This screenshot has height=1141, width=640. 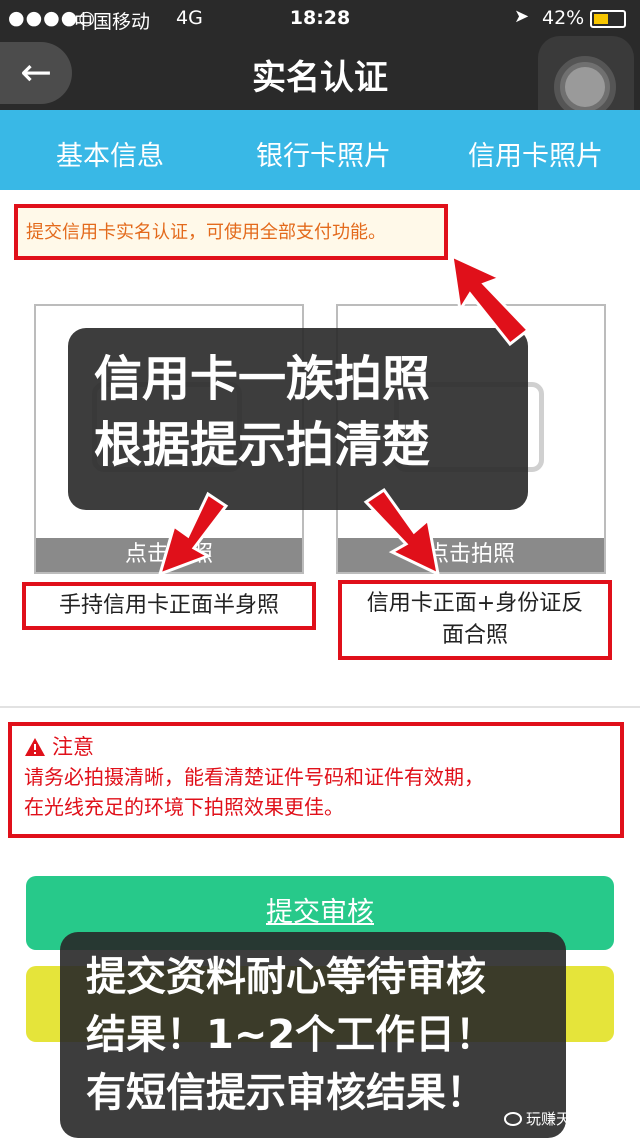 I want to click on watermark-text: 玩赚天下集团, so click(x=571, y=1119).